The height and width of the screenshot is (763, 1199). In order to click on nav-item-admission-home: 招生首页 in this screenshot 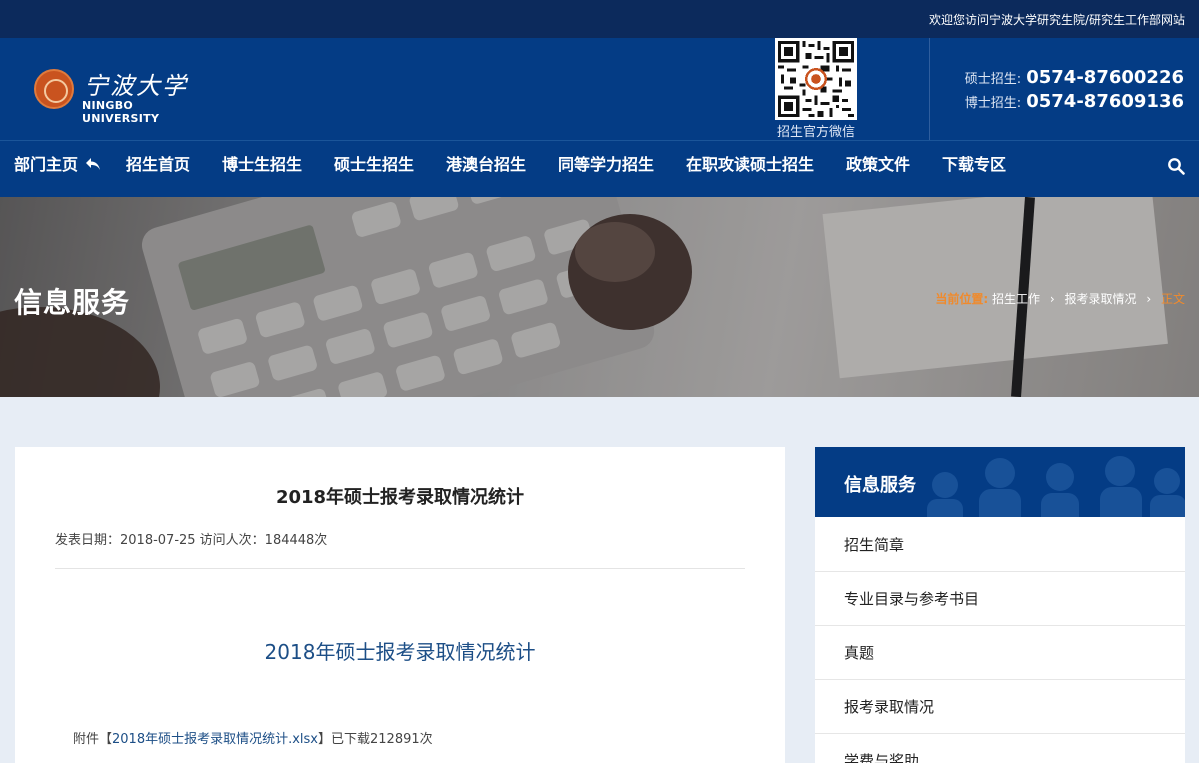, I will do `click(158, 169)`.